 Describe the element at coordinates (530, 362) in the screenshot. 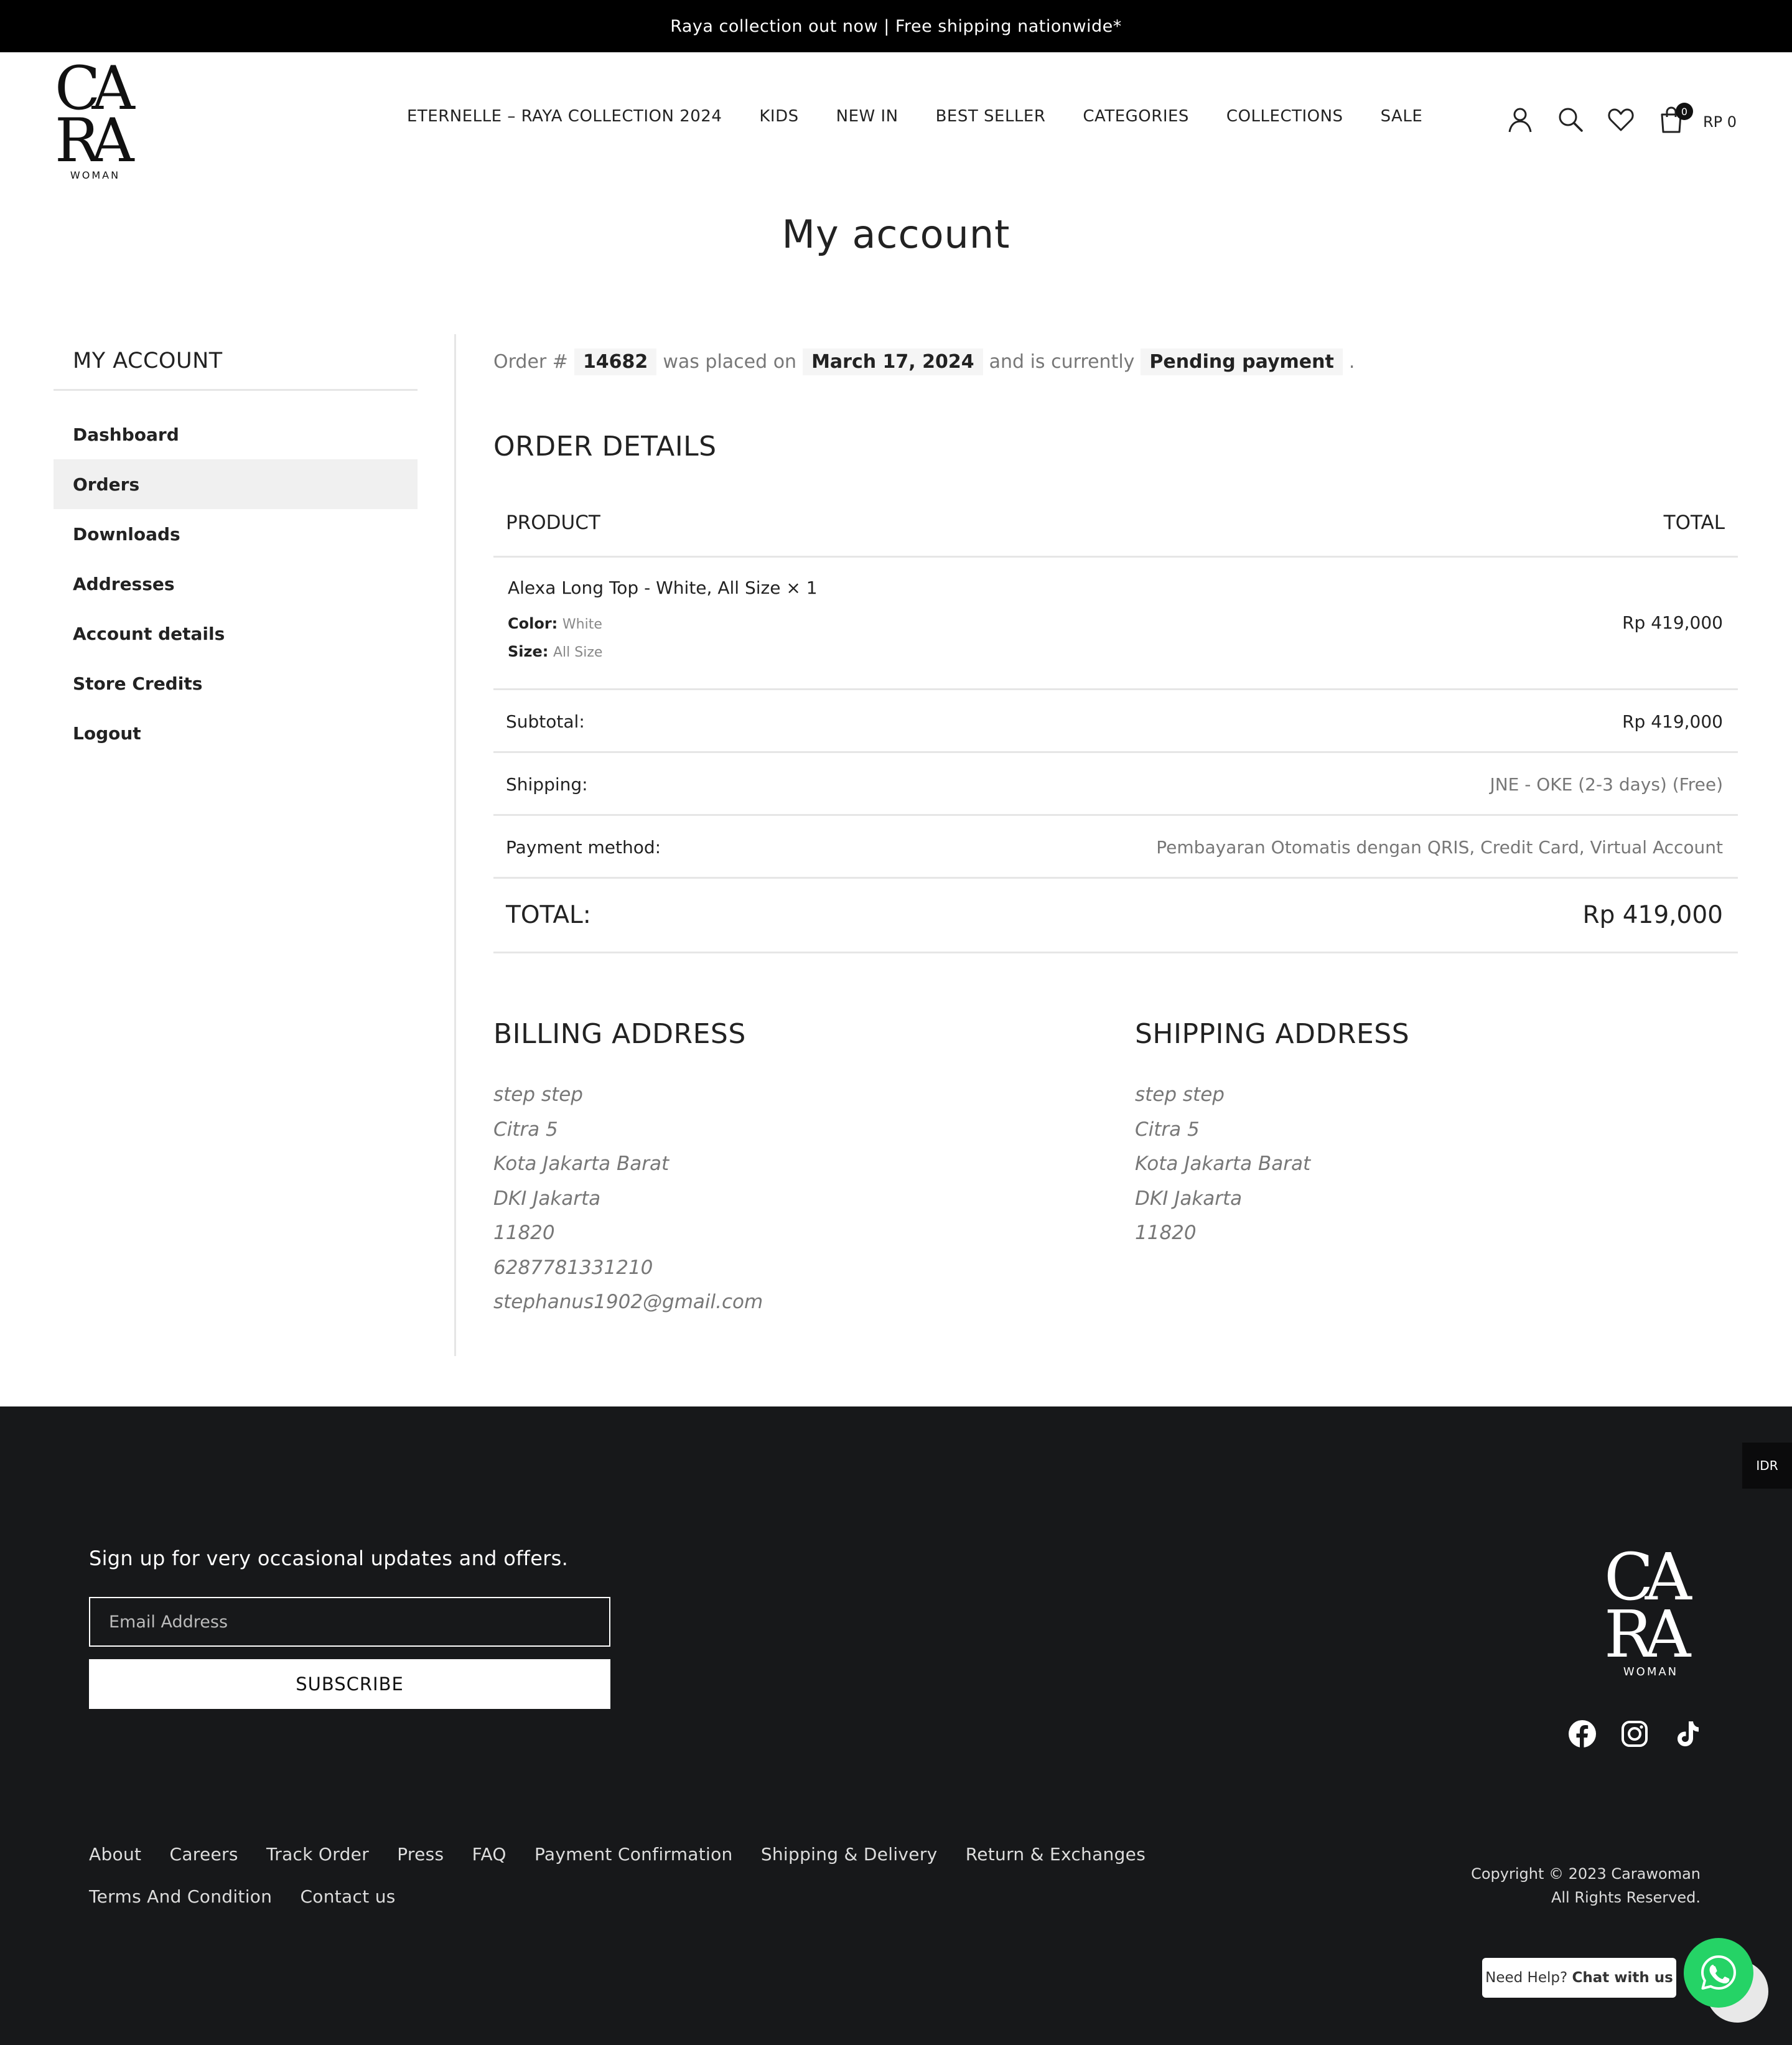

I see `order-prefix: Order #` at that location.